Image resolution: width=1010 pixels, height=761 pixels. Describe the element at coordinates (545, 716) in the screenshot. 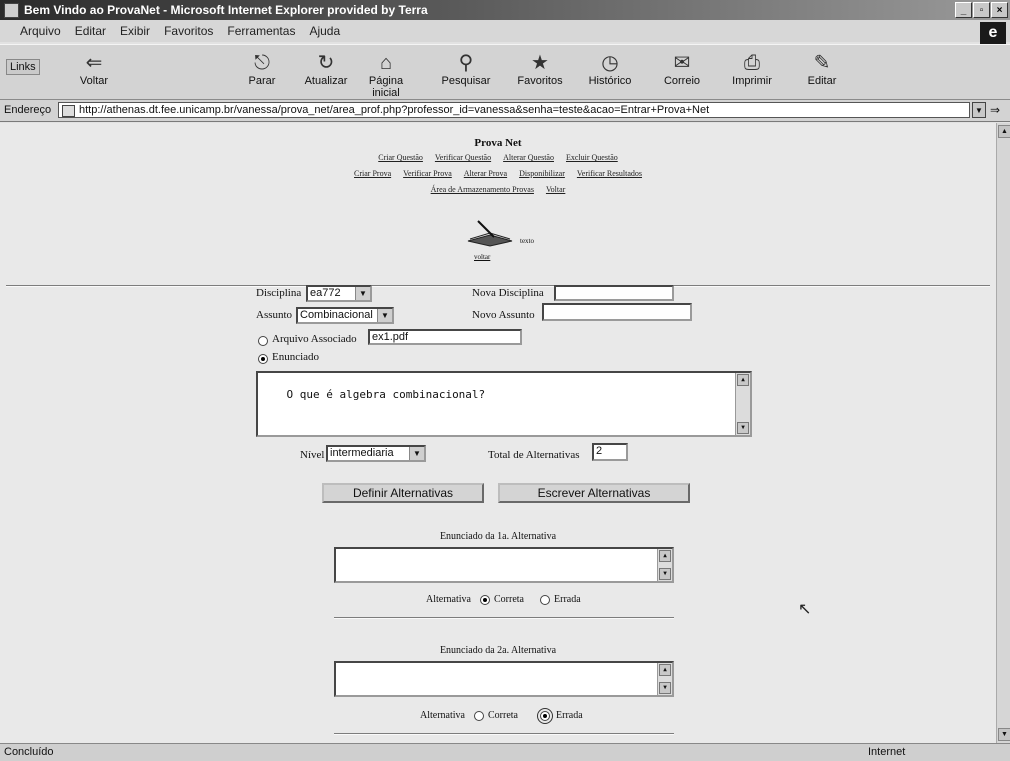

I see `alternativa-2-errada-radio` at that location.